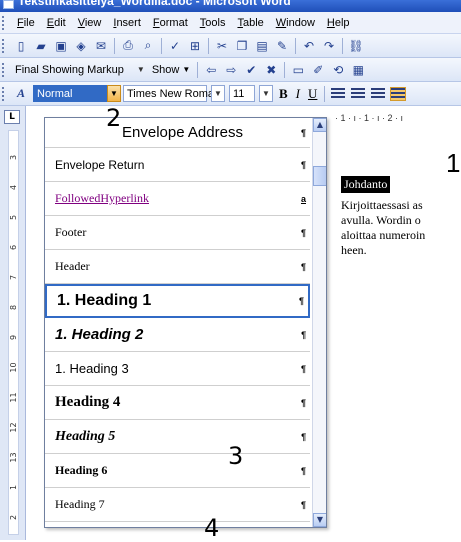  What do you see at coordinates (85, 436) in the screenshot?
I see `style-item-label: Heading 5` at bounding box center [85, 436].